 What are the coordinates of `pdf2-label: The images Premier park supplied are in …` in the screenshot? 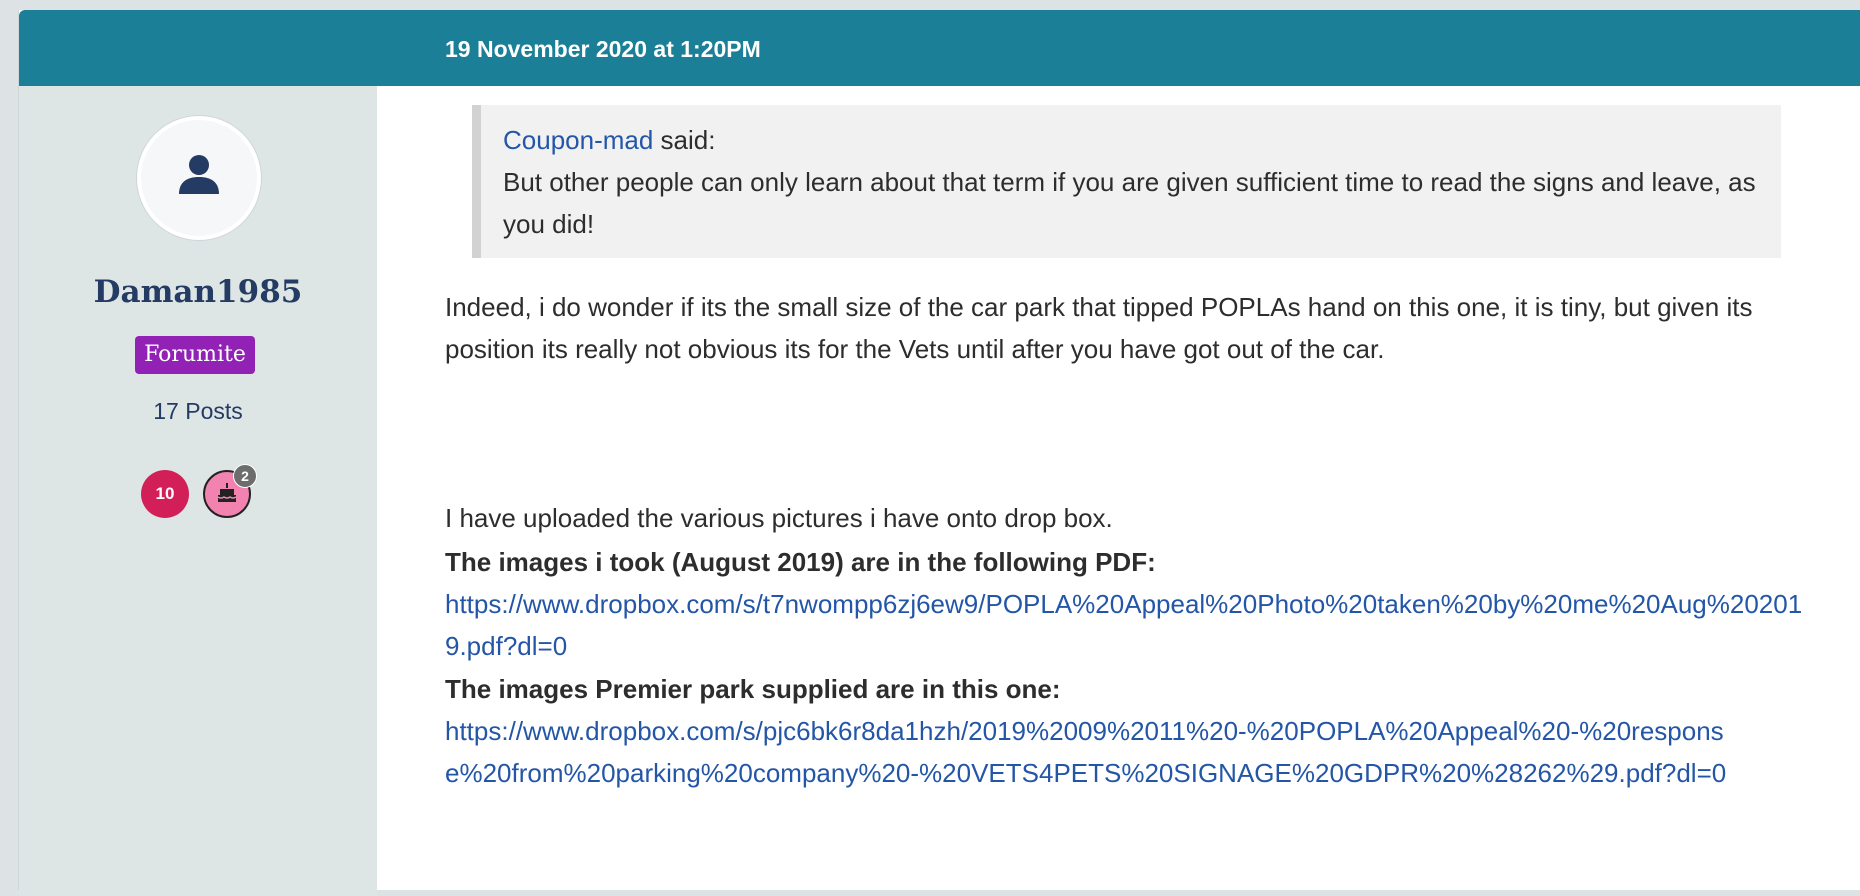 It's located at (753, 689).